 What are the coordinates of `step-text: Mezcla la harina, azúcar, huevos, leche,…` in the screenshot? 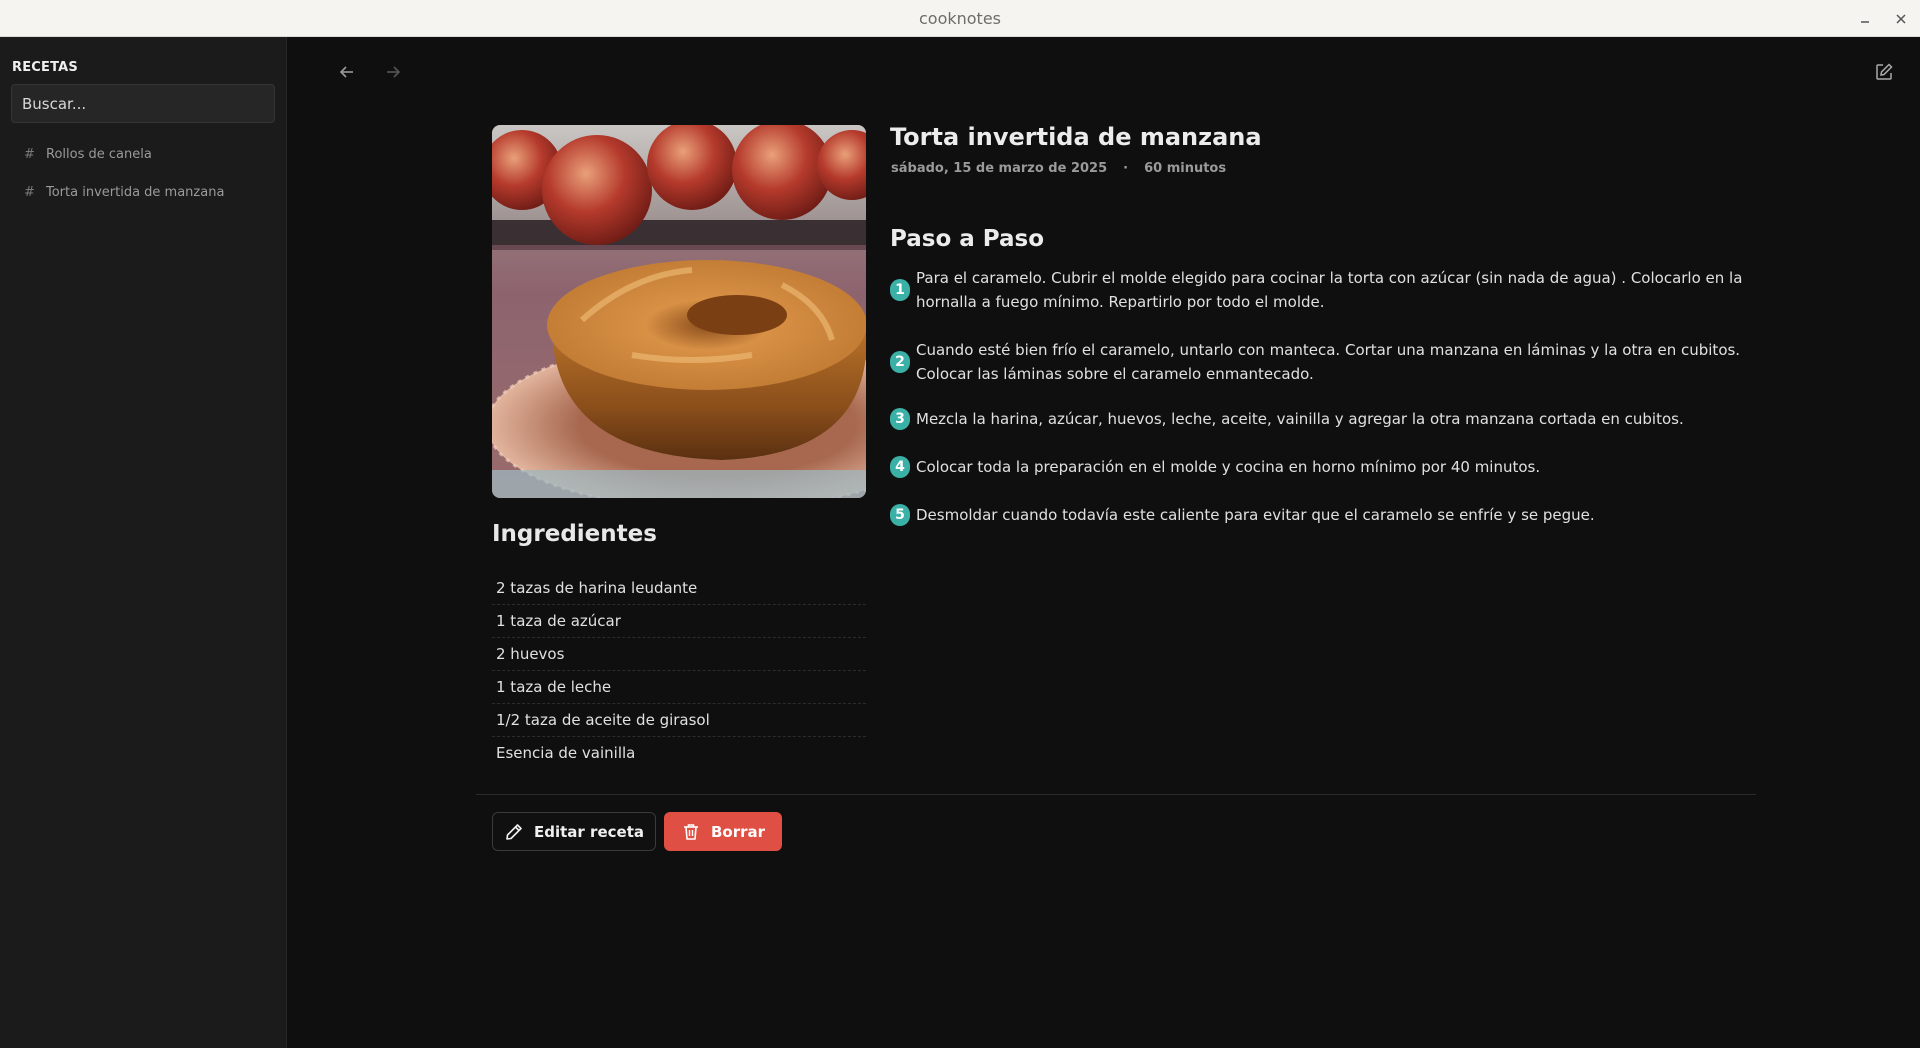 It's located at (1300, 419).